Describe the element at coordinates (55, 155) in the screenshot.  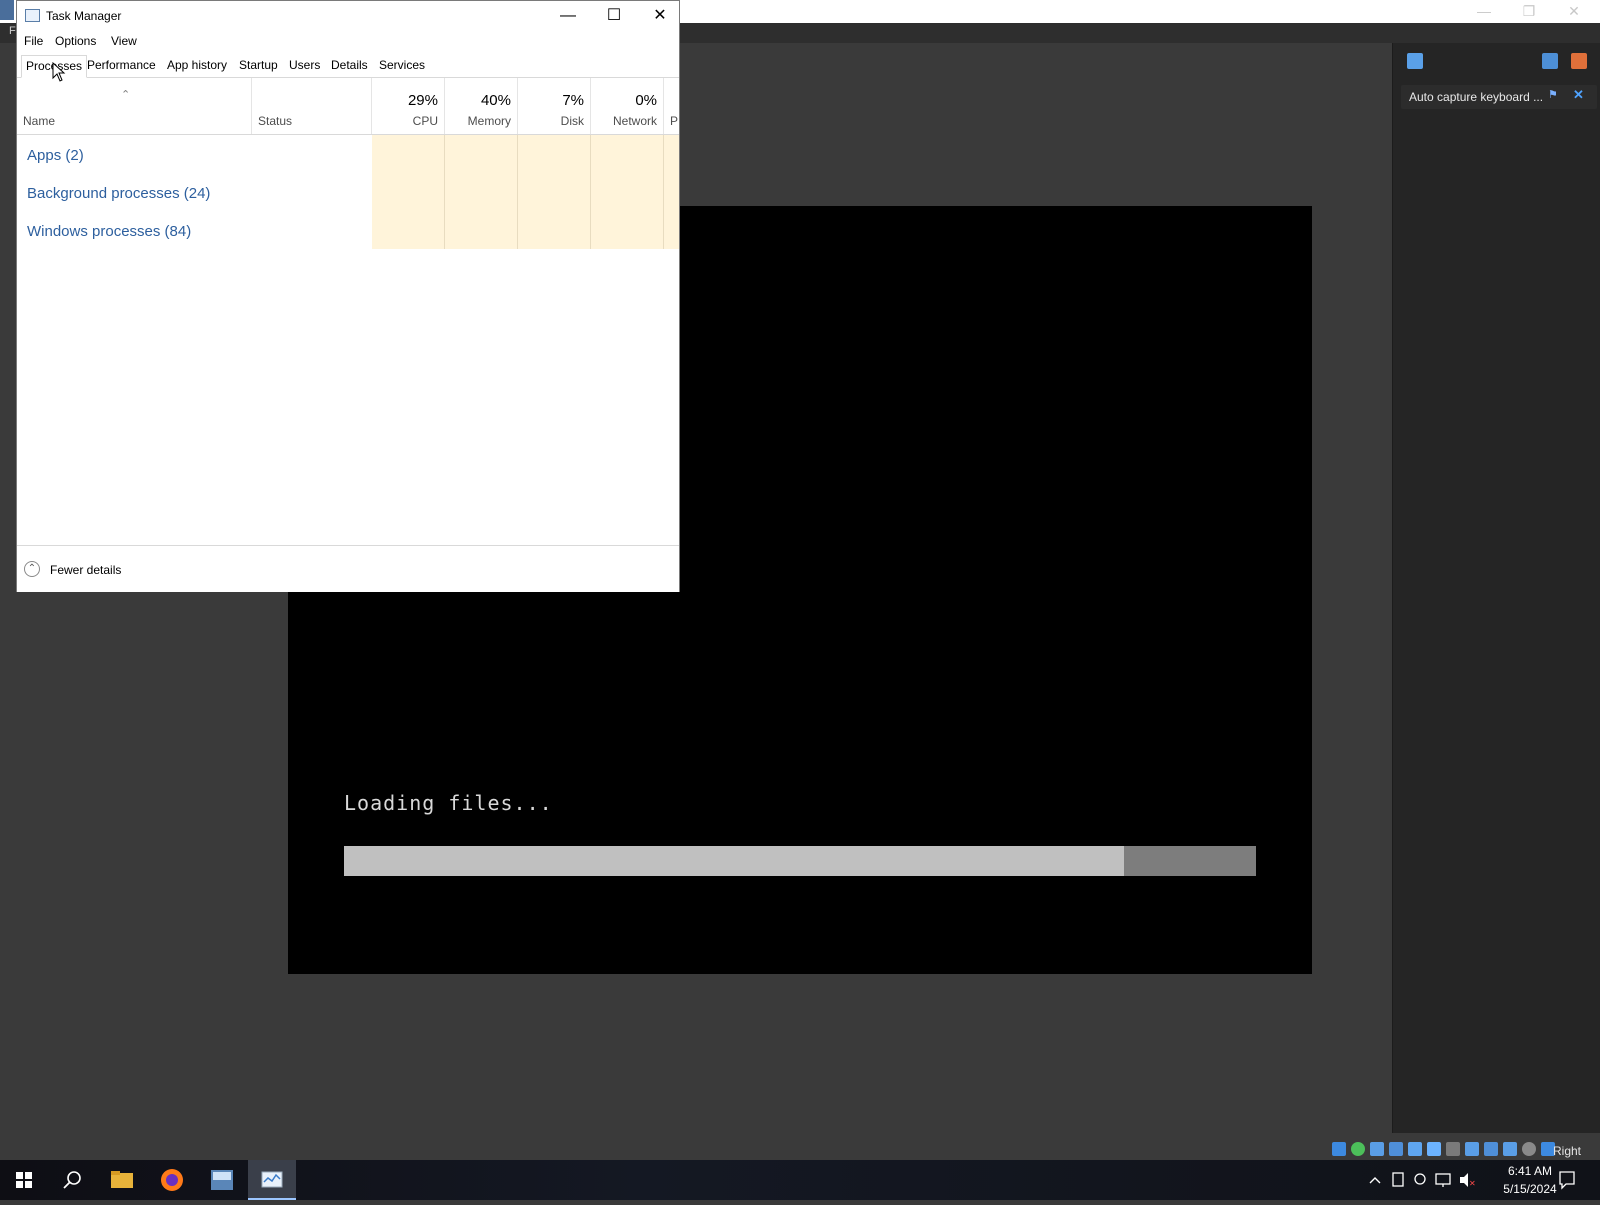
I see `group-apps: Apps (2)` at that location.